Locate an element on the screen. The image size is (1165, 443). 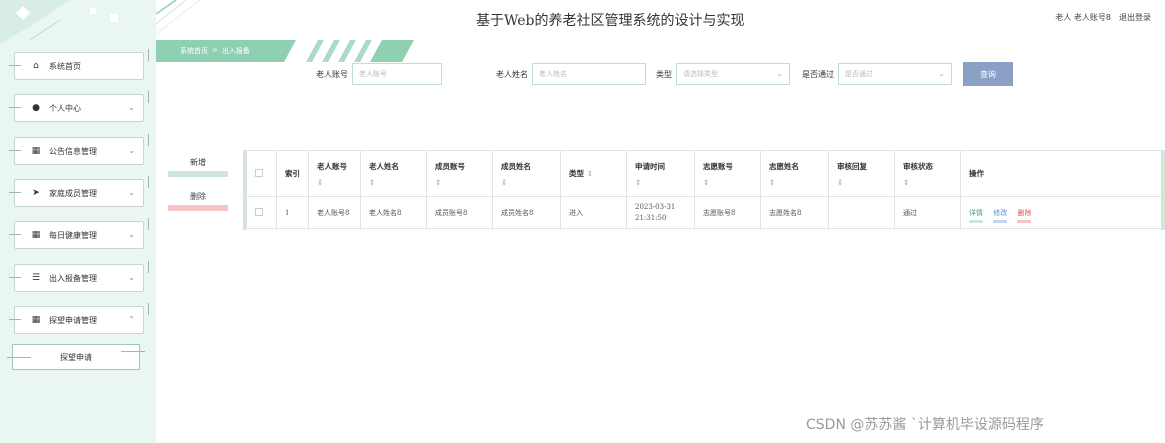
sidebar-item-family: ➤ 家庭成员管理 ⌄ is located at coordinates (79, 191).